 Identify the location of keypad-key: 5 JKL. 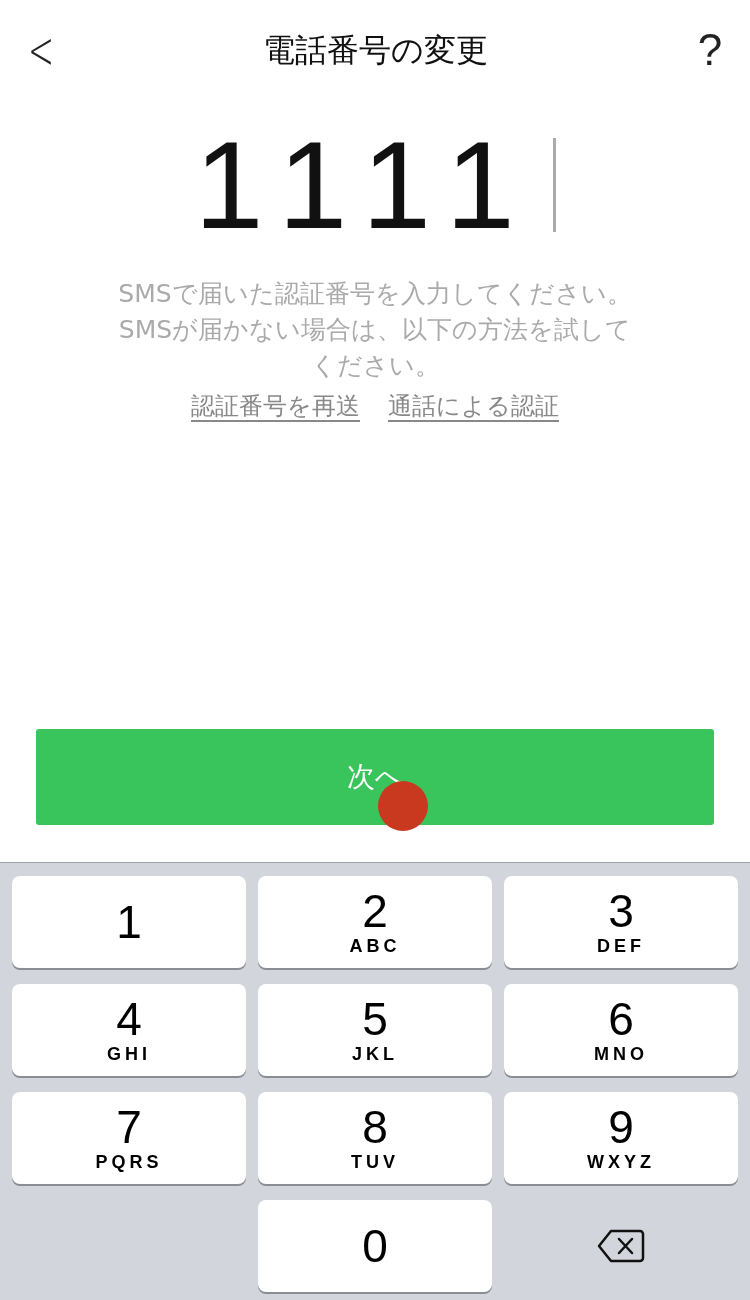
(375, 1030).